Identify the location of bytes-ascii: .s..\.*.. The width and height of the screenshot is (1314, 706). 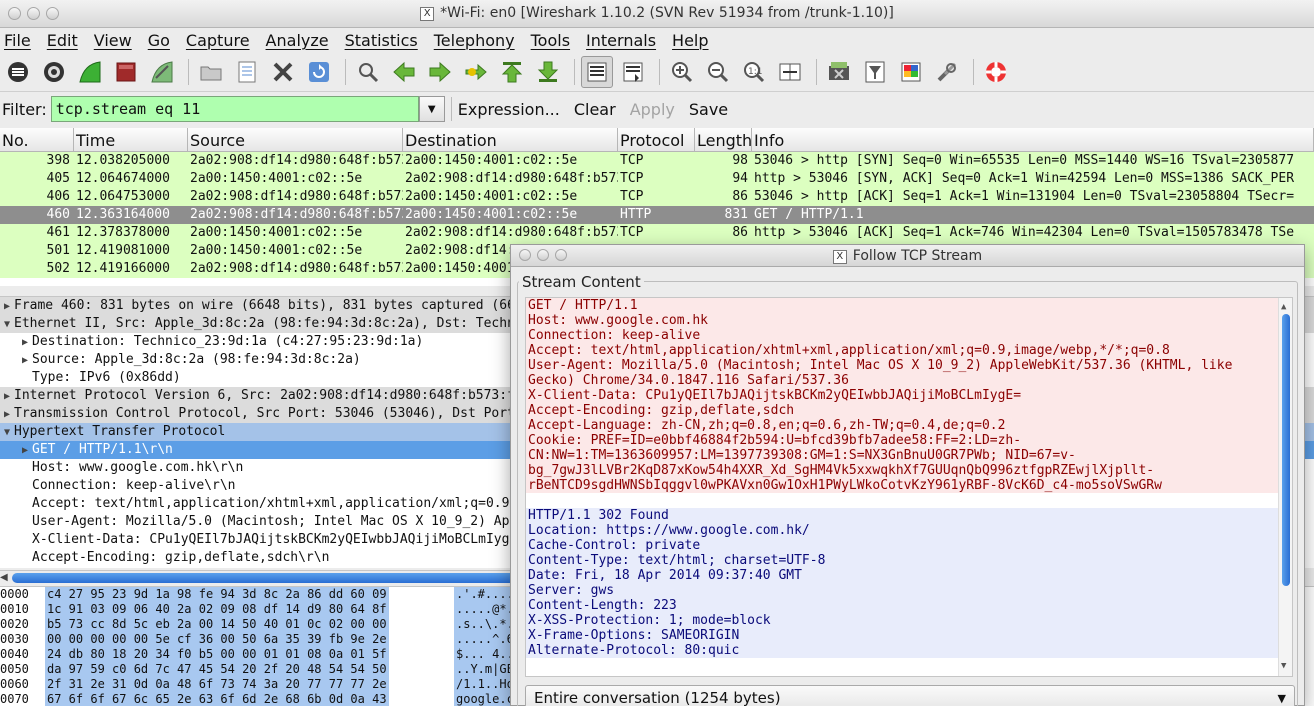
(485, 624).